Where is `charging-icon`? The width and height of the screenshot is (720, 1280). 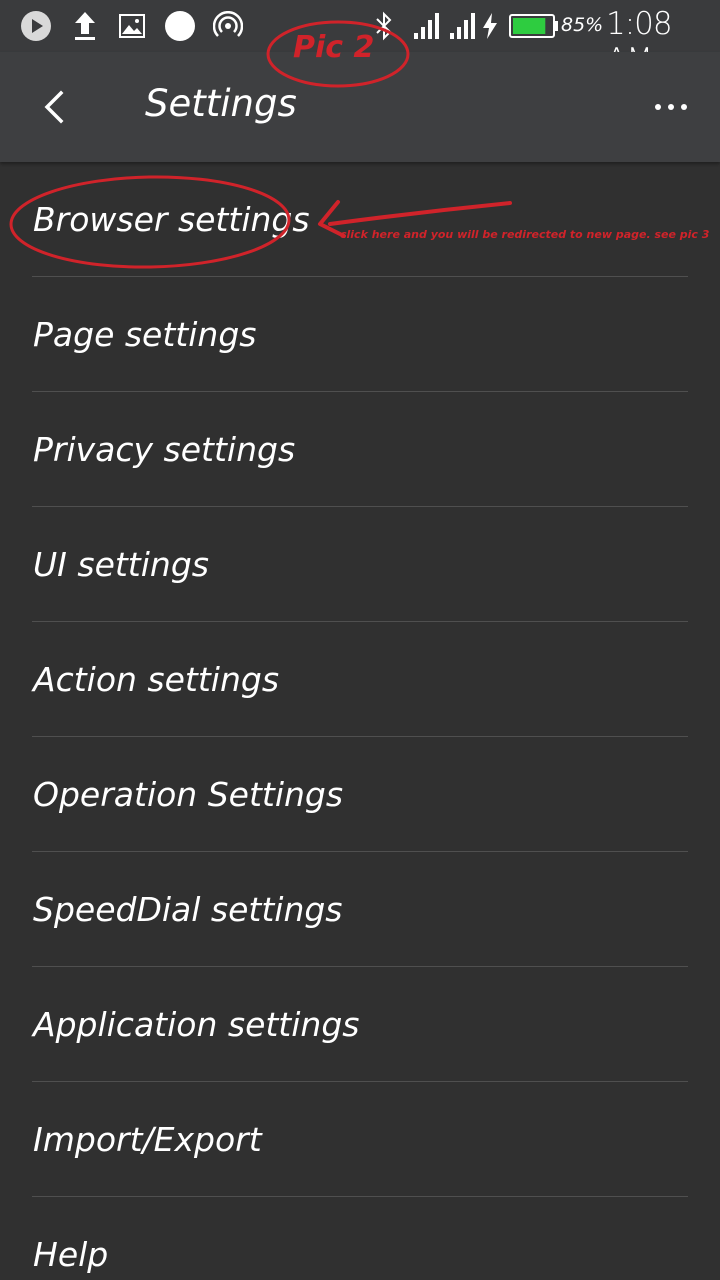 charging-icon is located at coordinates (490, 26).